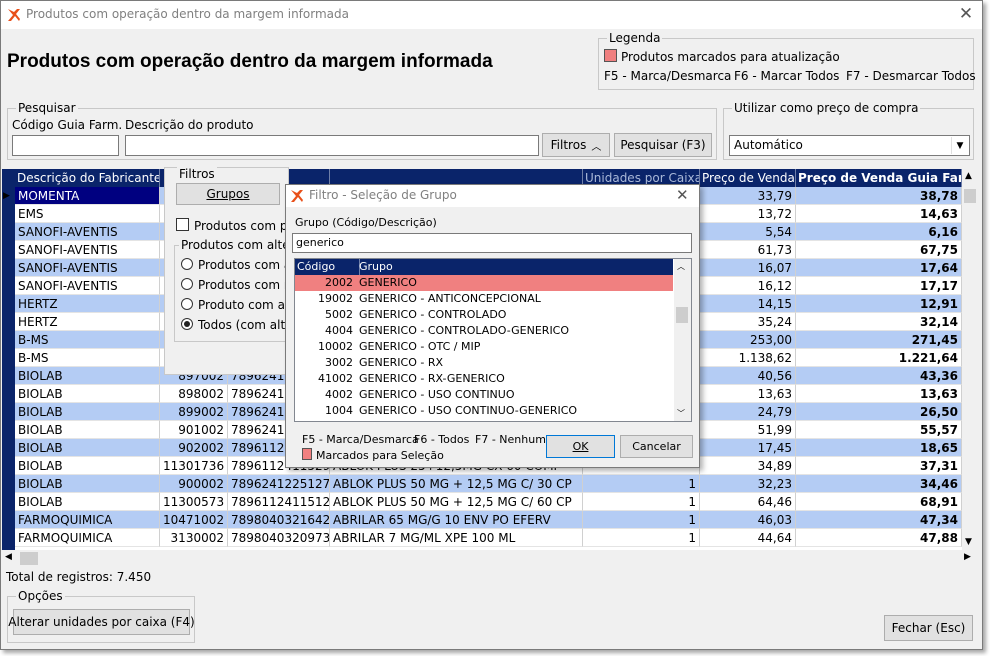 The image size is (990, 656). I want to click on cell-pvg: 55,57, so click(879, 430).